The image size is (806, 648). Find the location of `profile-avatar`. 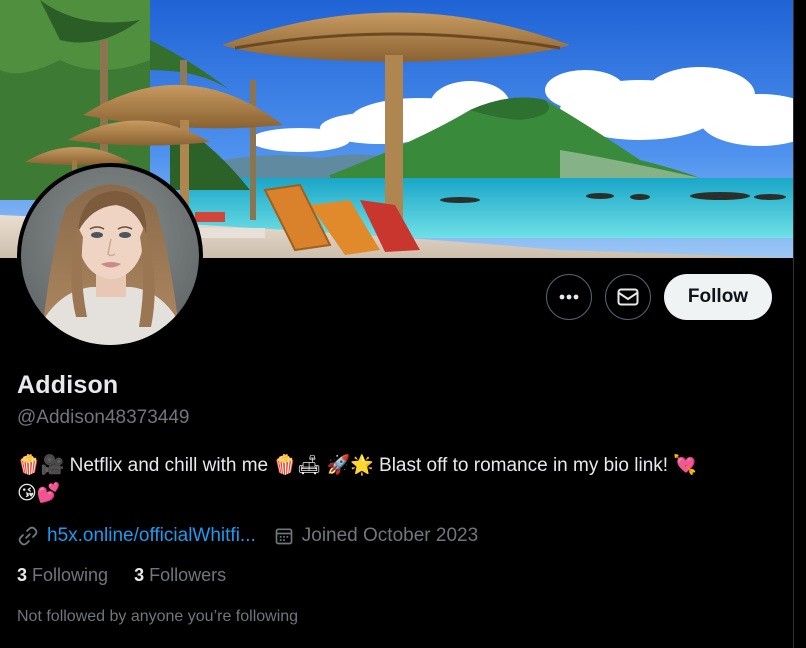

profile-avatar is located at coordinates (110, 256).